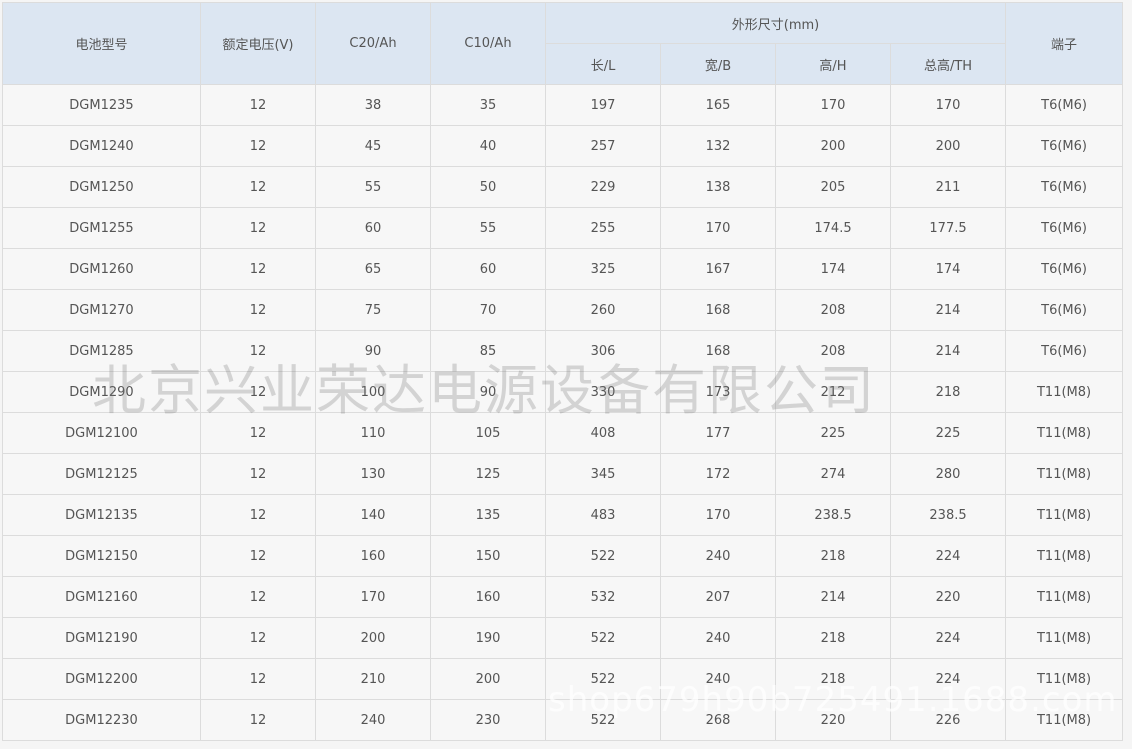 This screenshot has width=1132, height=749. What do you see at coordinates (101, 474) in the screenshot?
I see `cell-model: DGM12125` at bounding box center [101, 474].